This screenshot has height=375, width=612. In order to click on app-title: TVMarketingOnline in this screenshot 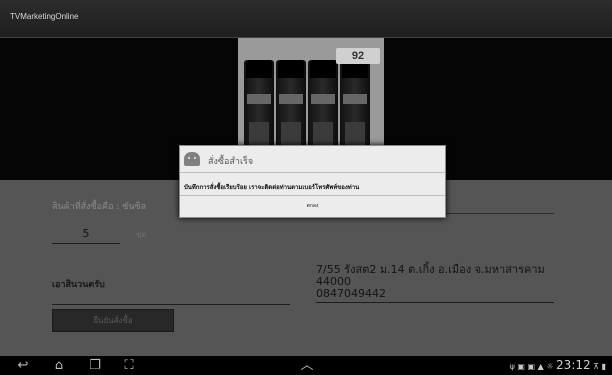, I will do `click(44, 16)`.